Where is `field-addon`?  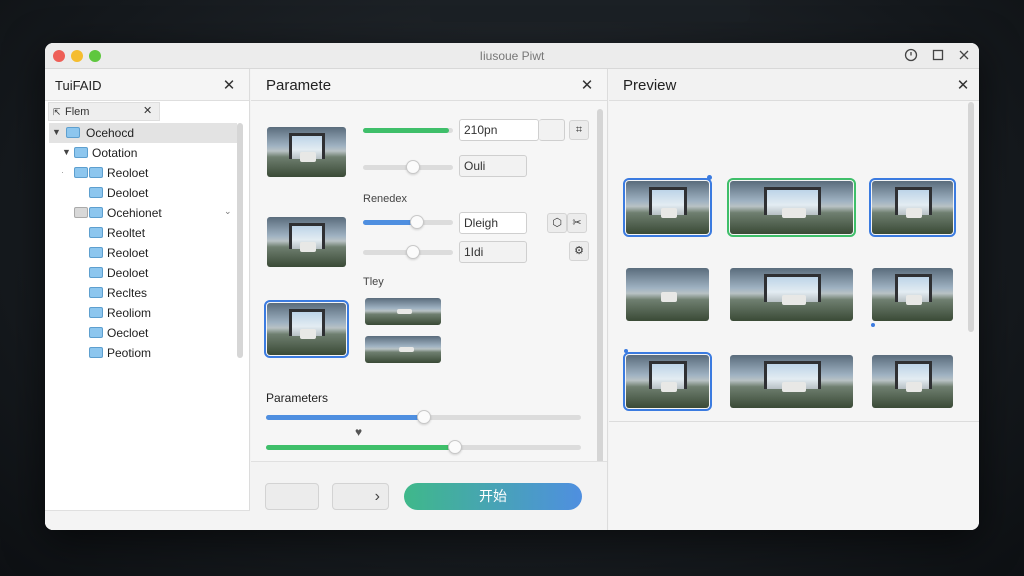
field-addon is located at coordinates (552, 130).